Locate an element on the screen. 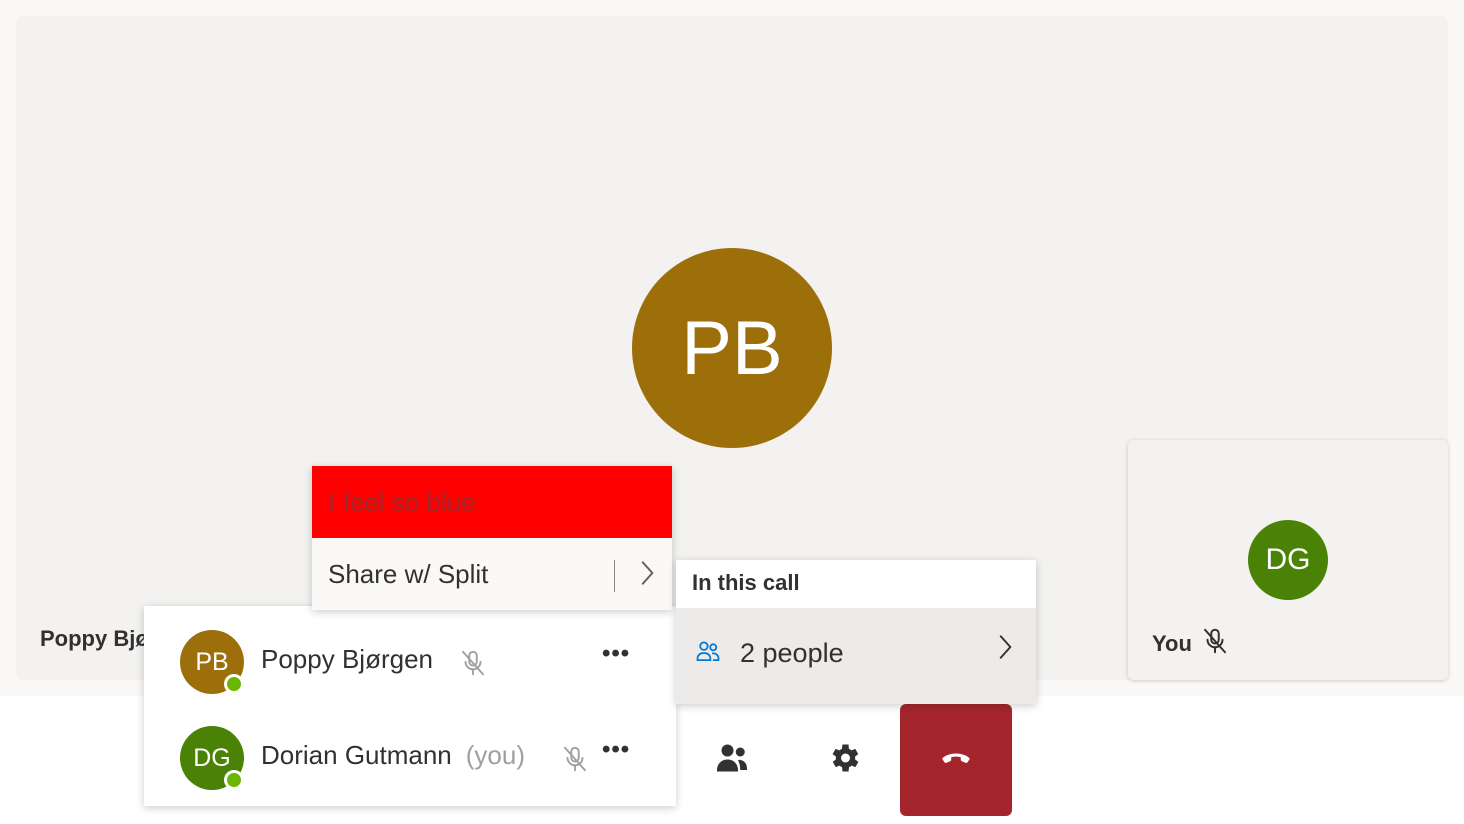 The width and height of the screenshot is (1464, 824). in-this-call-card: In this call 2 people is located at coordinates (856, 632).